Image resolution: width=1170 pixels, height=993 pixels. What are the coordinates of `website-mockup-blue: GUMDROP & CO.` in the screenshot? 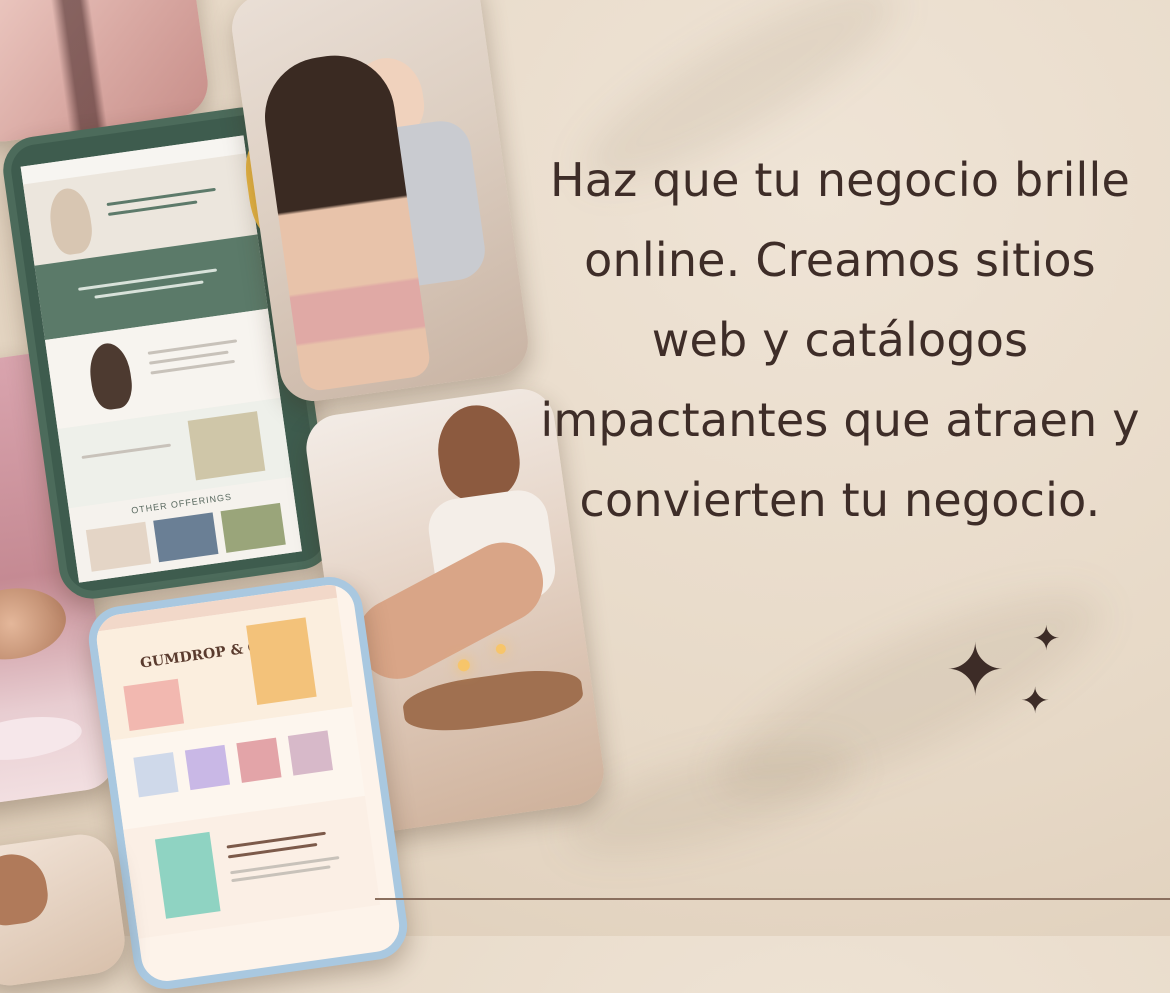 It's located at (248, 782).